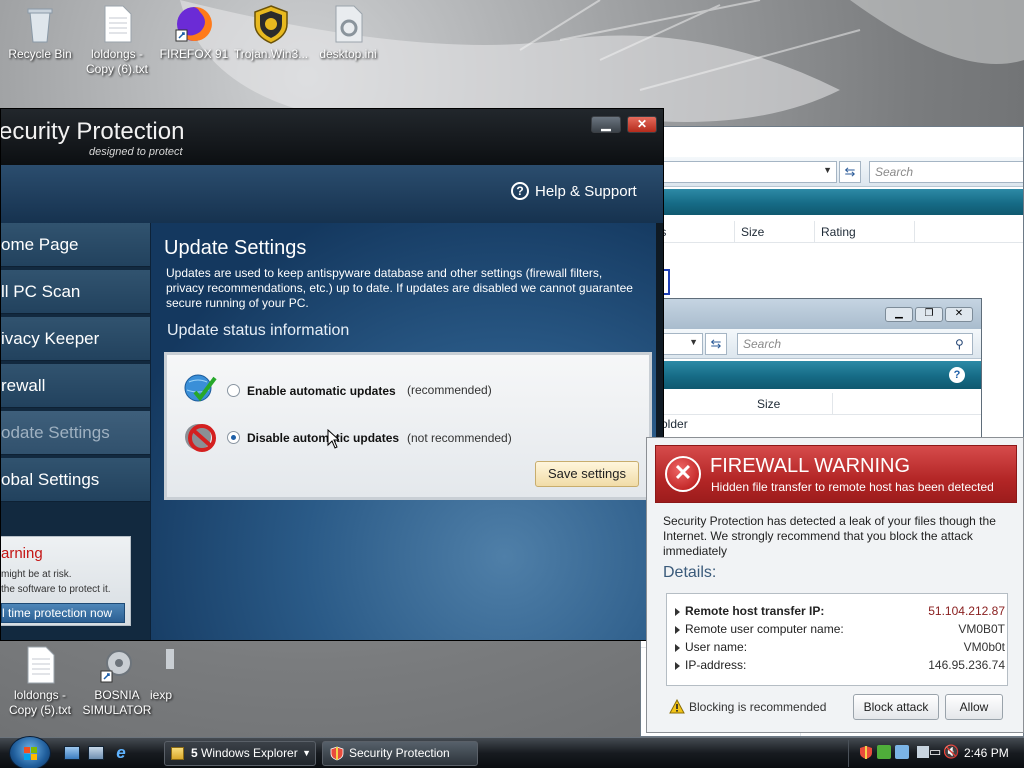 The image size is (1024, 768). Describe the element at coordinates (332, 194) in the screenshot. I see `security-header-band: ? Help & Support` at that location.